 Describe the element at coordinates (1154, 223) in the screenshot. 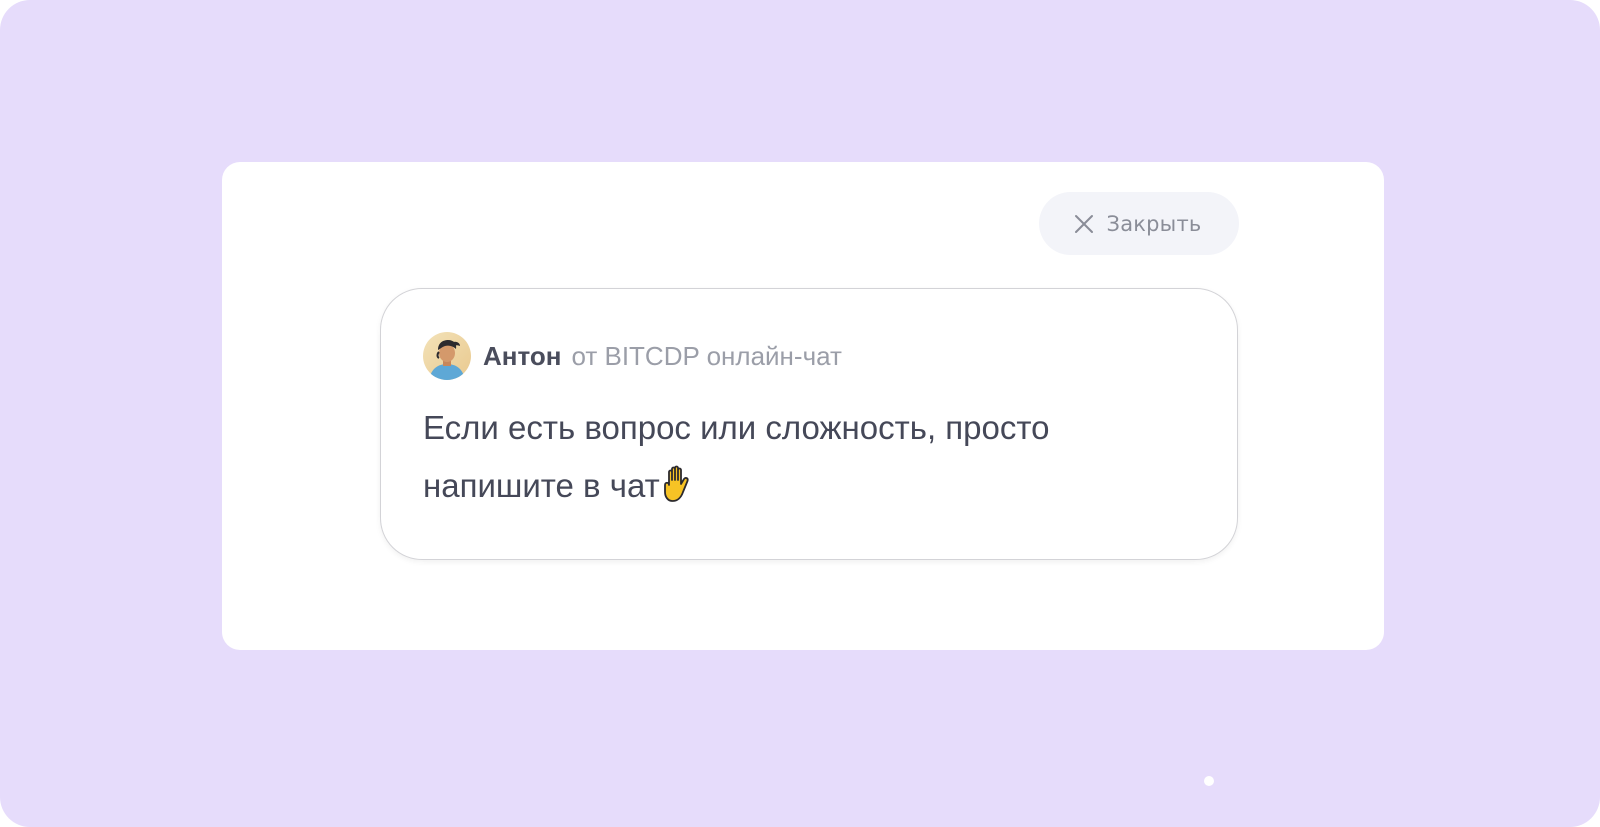

I see `close-button-label: Закрыть` at that location.